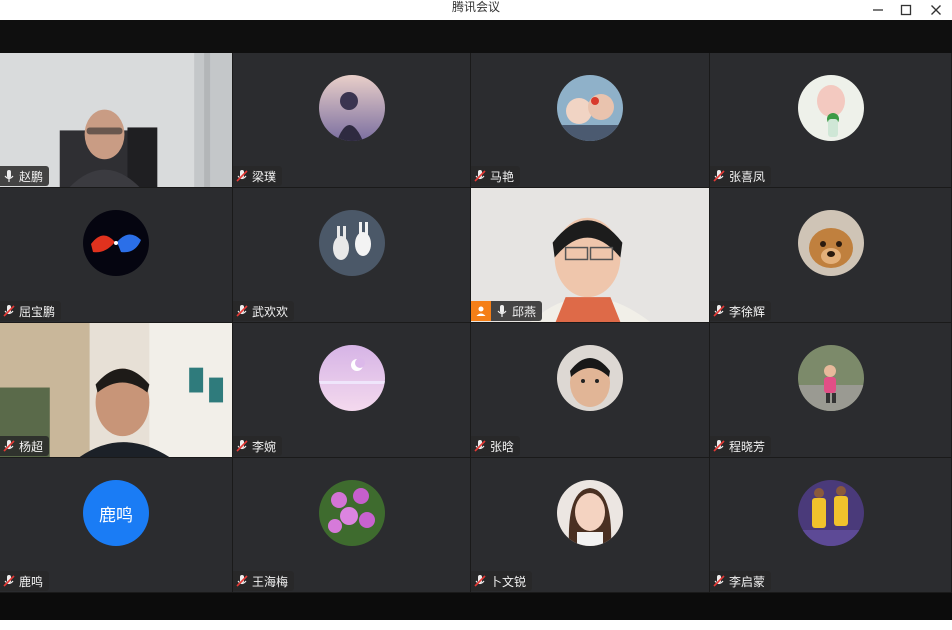  I want to click on participant-tile: 武欢欢, so click(352, 255).